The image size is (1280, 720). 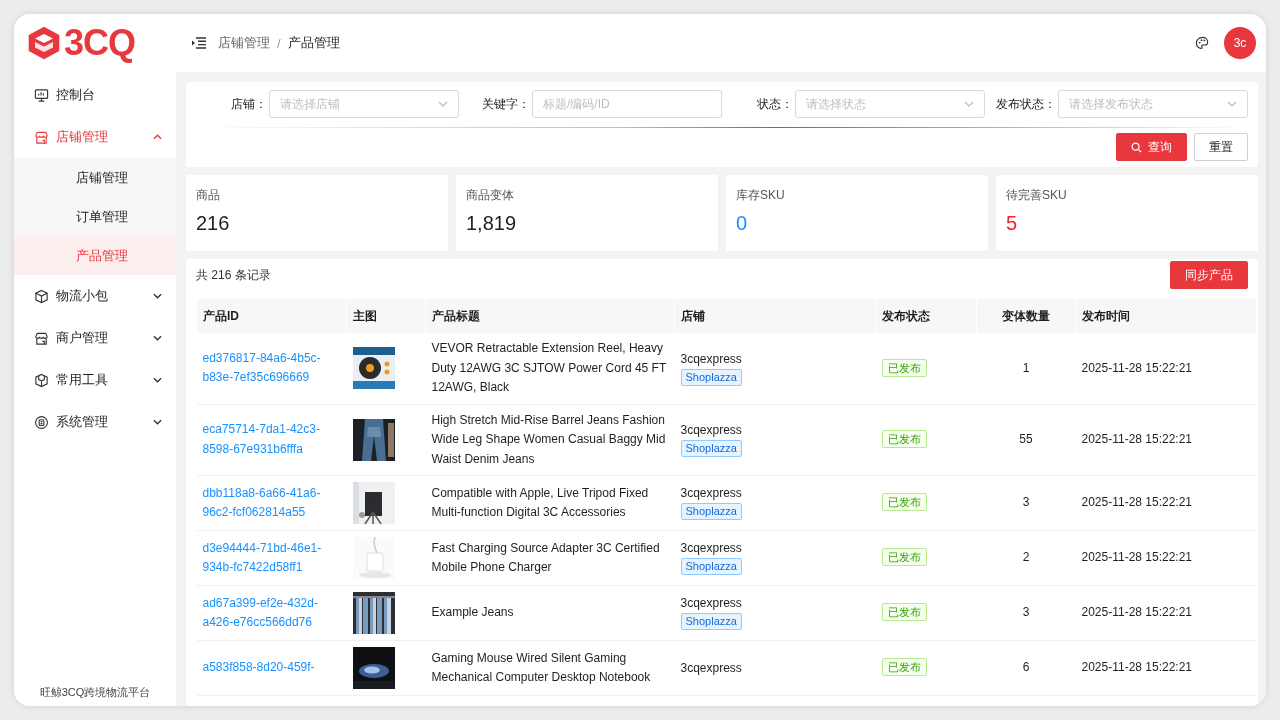 I want to click on stat-value: 5, so click(x=1012, y=223).